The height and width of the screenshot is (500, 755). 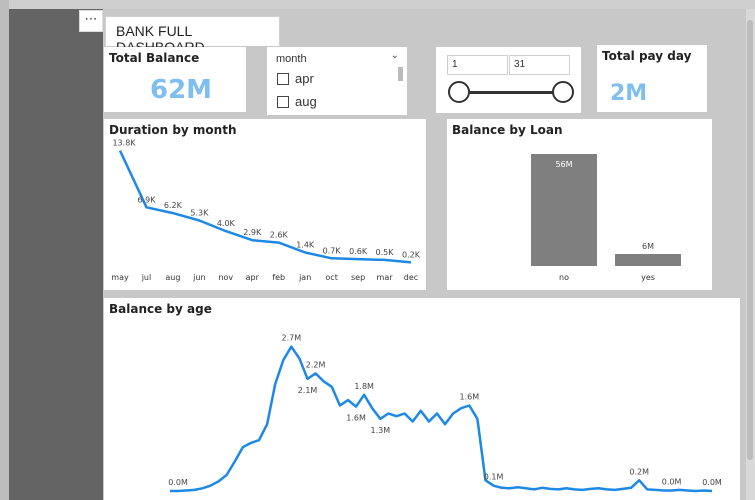 What do you see at coordinates (124, 143) in the screenshot?
I see `data-label: 13.8K` at bounding box center [124, 143].